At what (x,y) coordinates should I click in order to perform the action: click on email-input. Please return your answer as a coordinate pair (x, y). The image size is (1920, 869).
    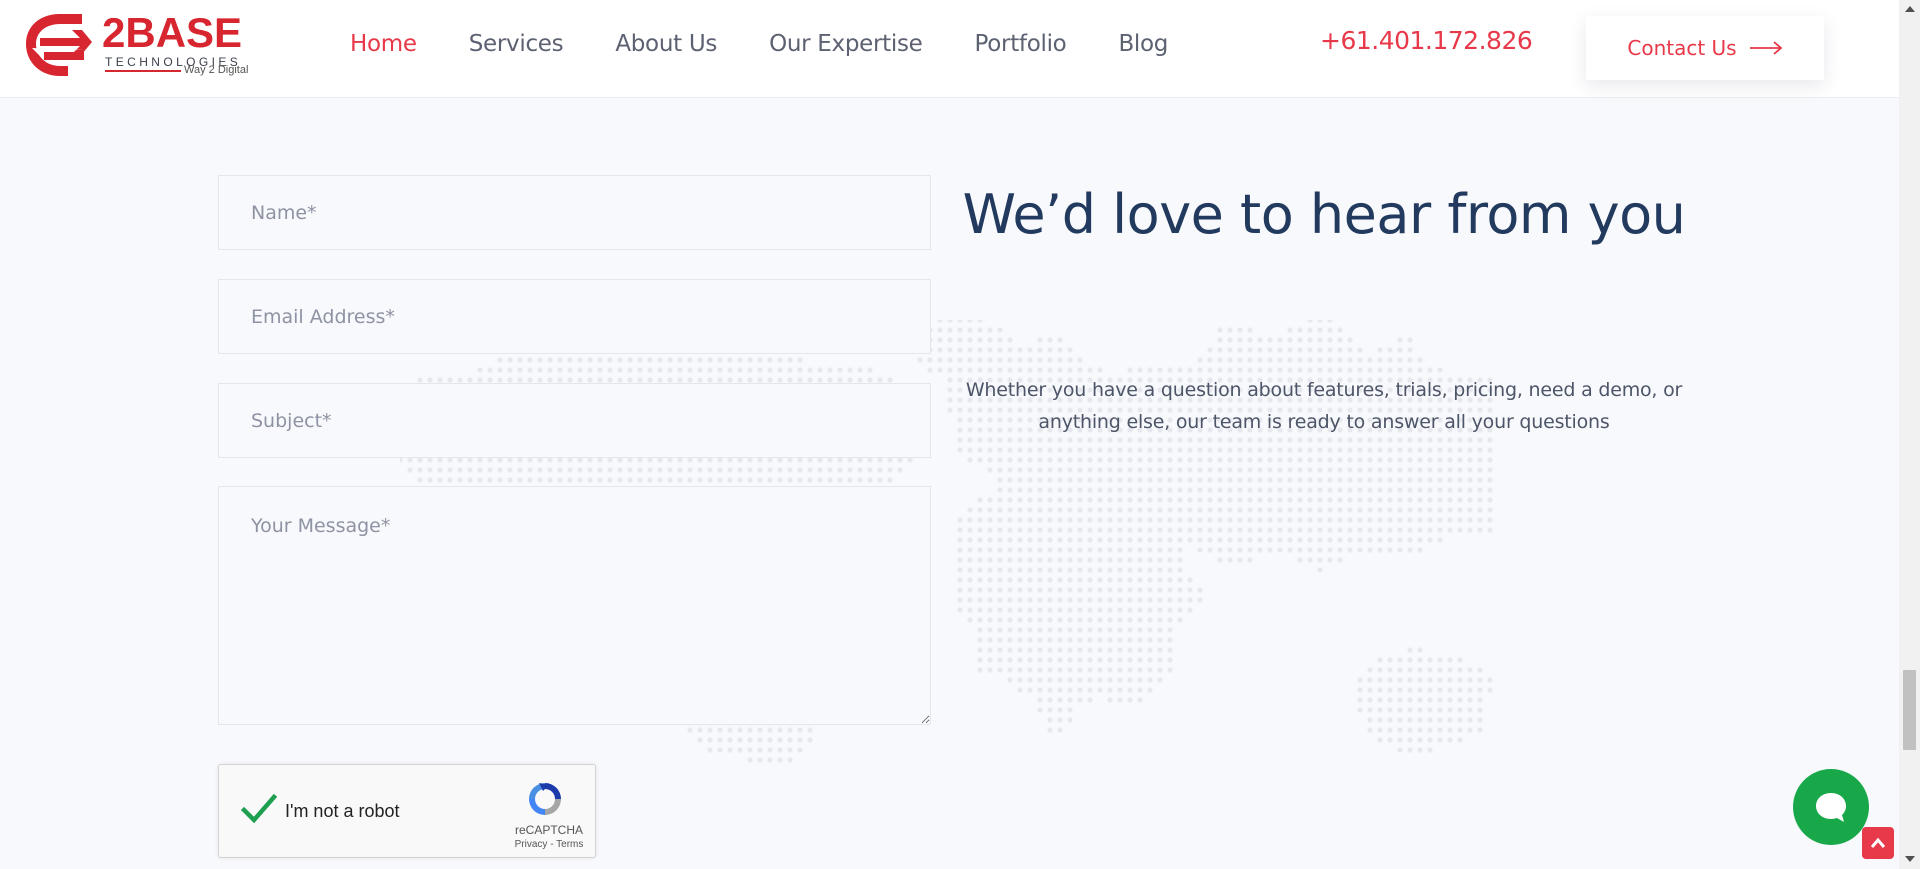
    Looking at the image, I should click on (574, 316).